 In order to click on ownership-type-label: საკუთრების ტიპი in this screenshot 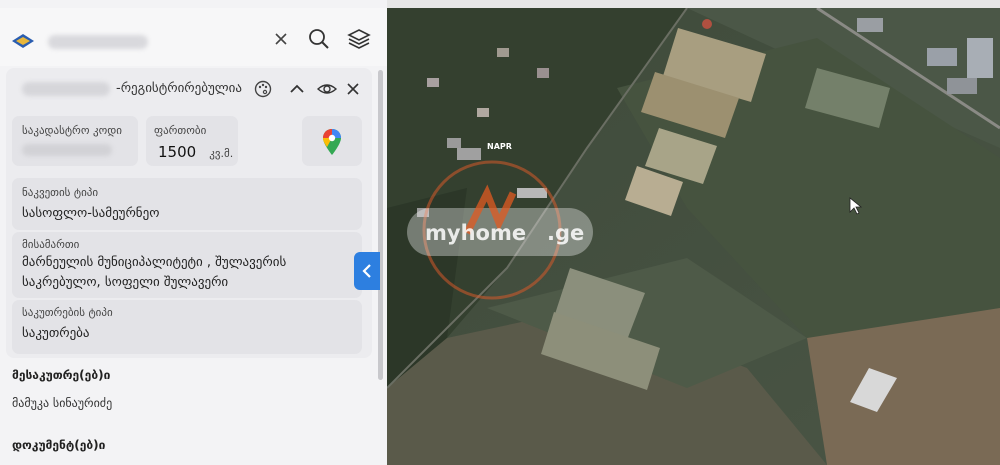, I will do `click(67, 312)`.